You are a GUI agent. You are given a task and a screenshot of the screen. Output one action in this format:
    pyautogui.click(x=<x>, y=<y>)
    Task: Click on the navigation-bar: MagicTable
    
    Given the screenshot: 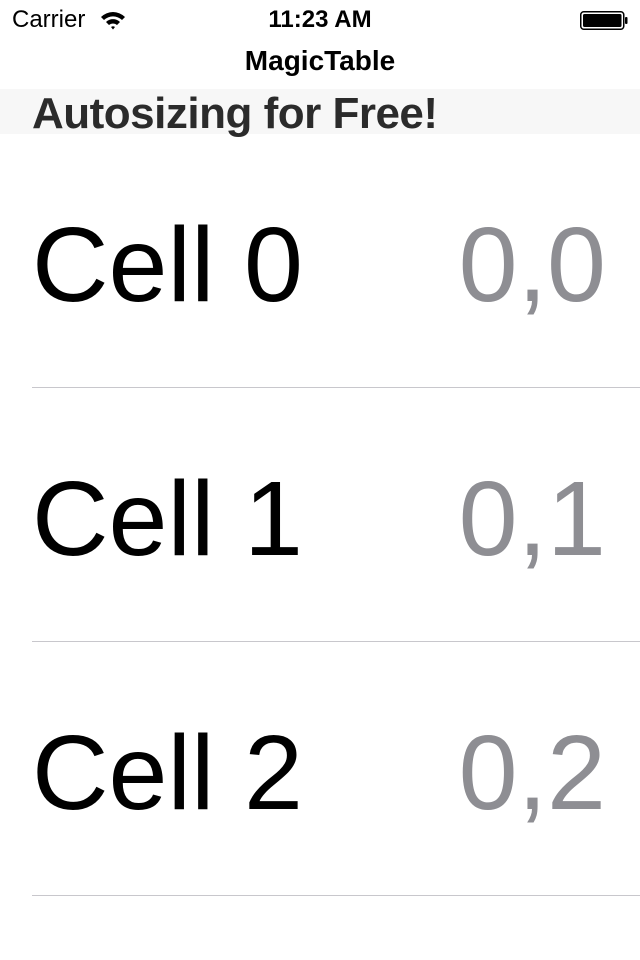 What is the action you would take?
    pyautogui.click(x=320, y=64)
    